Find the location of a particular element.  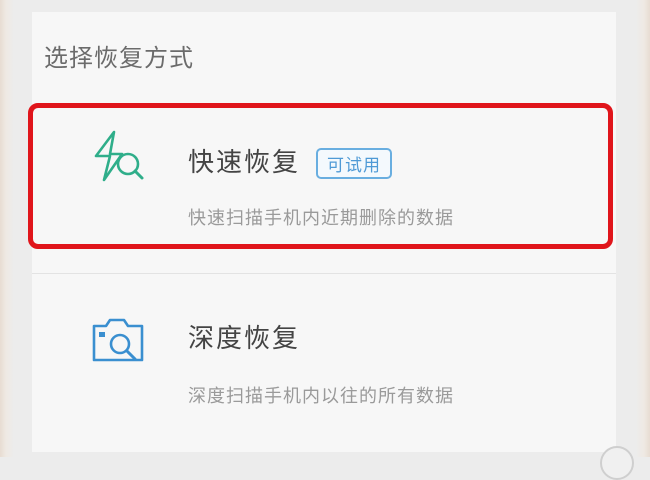

trial-badge: 可试用 is located at coordinates (354, 163).